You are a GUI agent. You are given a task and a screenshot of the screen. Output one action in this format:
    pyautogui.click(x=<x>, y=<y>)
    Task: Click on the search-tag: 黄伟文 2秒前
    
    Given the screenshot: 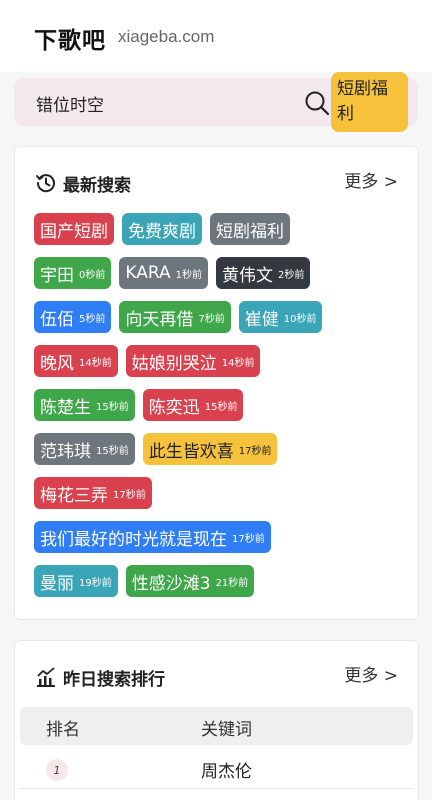 What is the action you would take?
    pyautogui.click(x=263, y=273)
    